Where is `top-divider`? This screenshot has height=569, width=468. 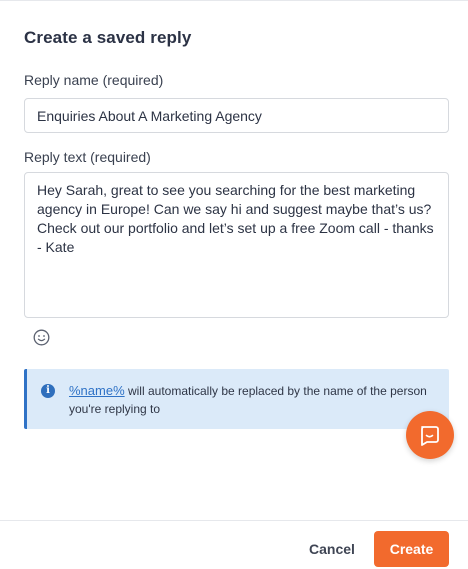
top-divider is located at coordinates (234, 0).